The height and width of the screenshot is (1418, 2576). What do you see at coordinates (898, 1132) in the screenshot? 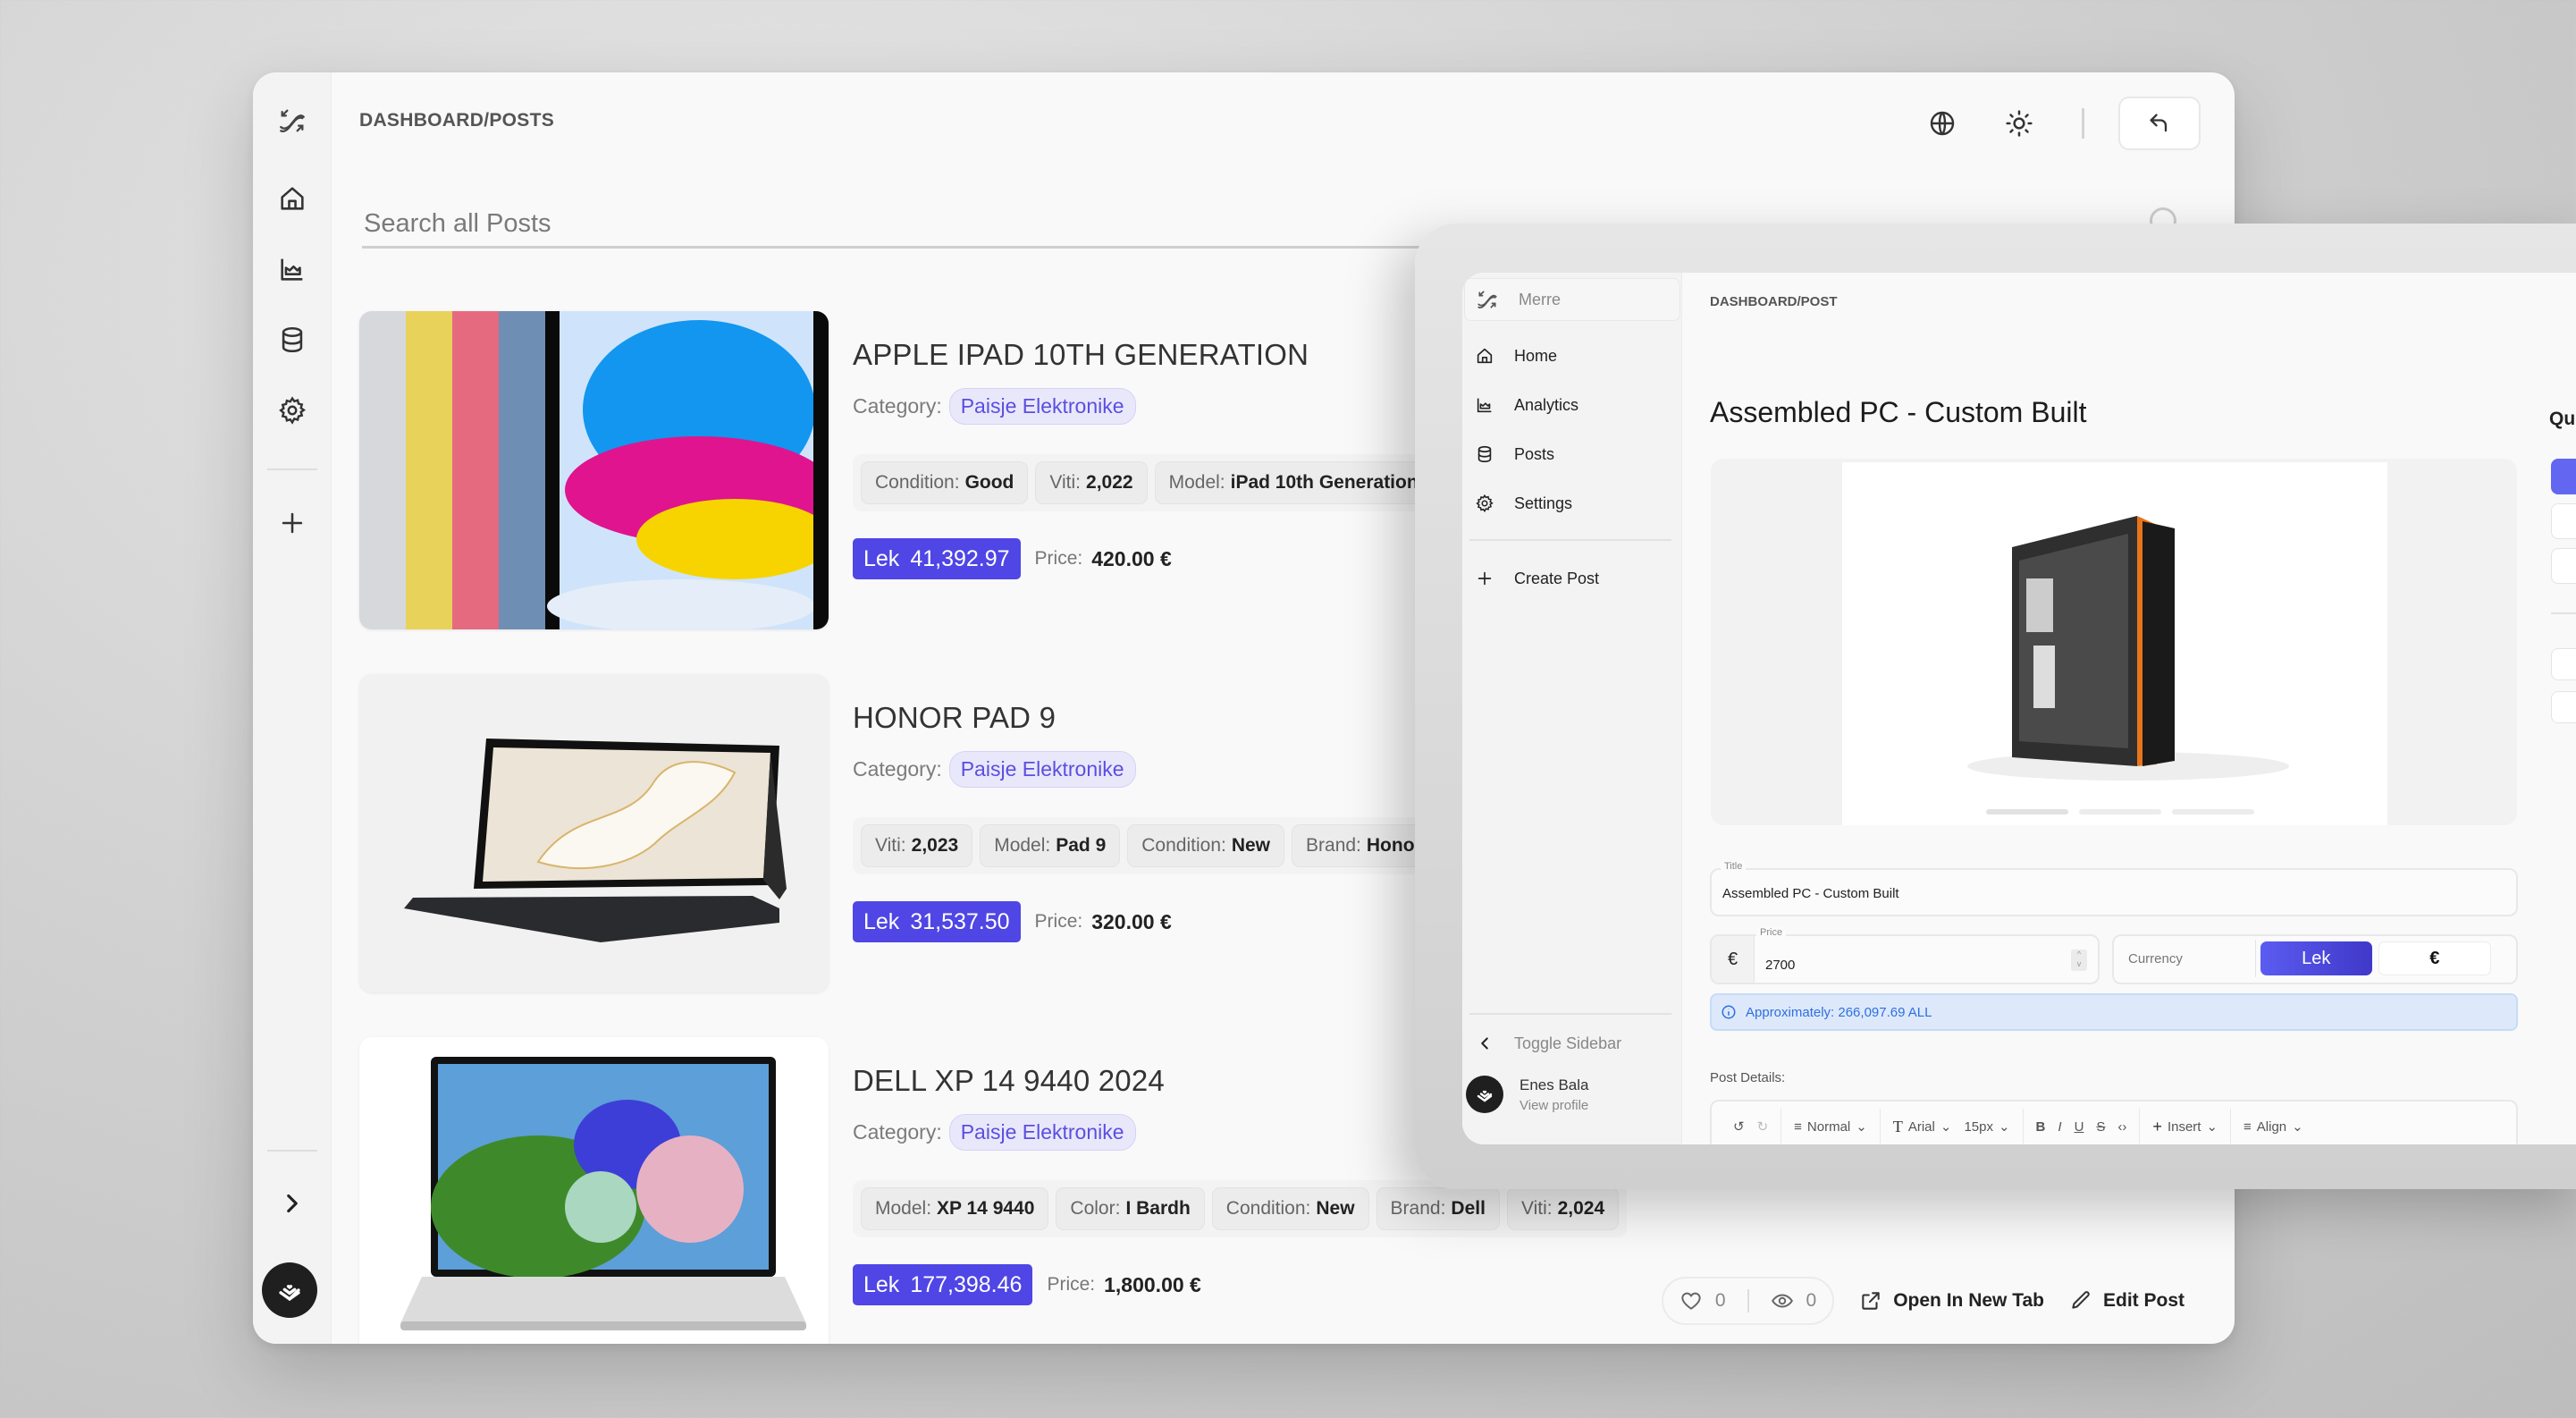
I see `category-label: Category:` at bounding box center [898, 1132].